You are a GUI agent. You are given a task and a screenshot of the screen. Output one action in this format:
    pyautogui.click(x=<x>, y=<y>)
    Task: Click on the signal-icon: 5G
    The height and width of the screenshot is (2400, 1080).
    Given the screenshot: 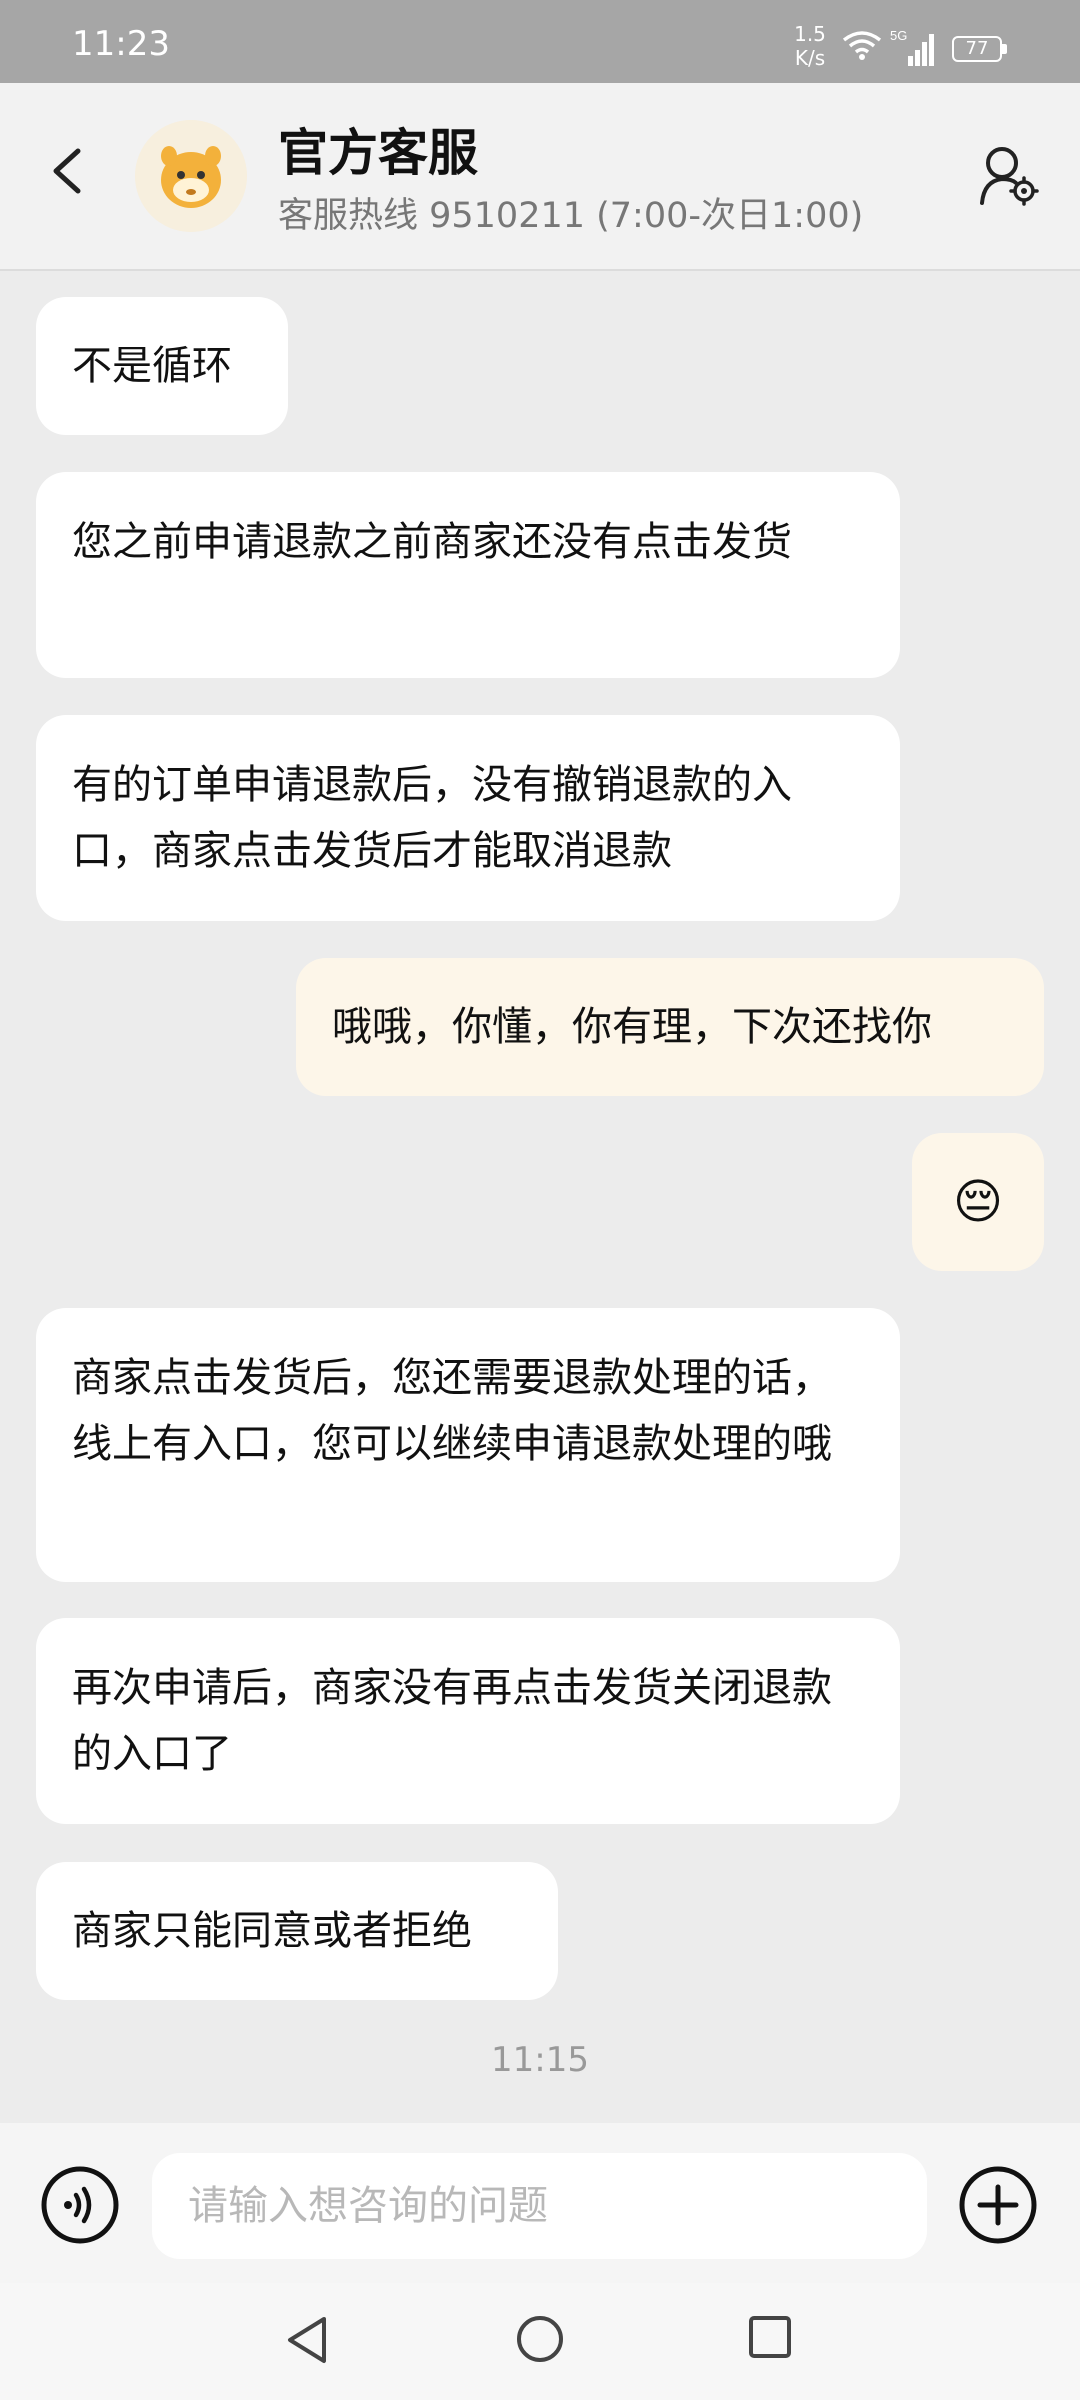 What is the action you would take?
    pyautogui.click(x=912, y=47)
    